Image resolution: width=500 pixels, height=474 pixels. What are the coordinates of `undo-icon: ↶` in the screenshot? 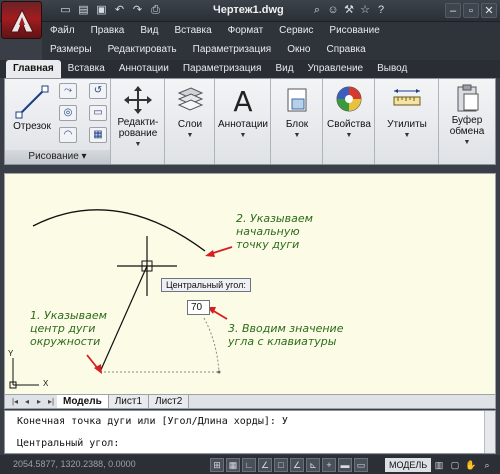 It's located at (119, 10).